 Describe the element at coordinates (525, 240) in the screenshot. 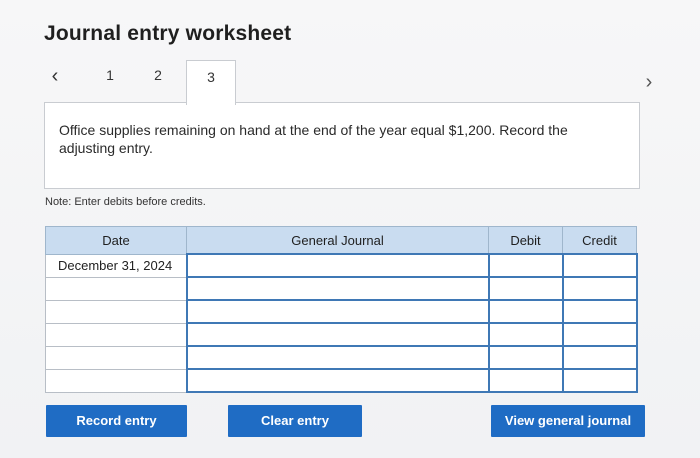

I see `debit-column-header: Debit` at that location.